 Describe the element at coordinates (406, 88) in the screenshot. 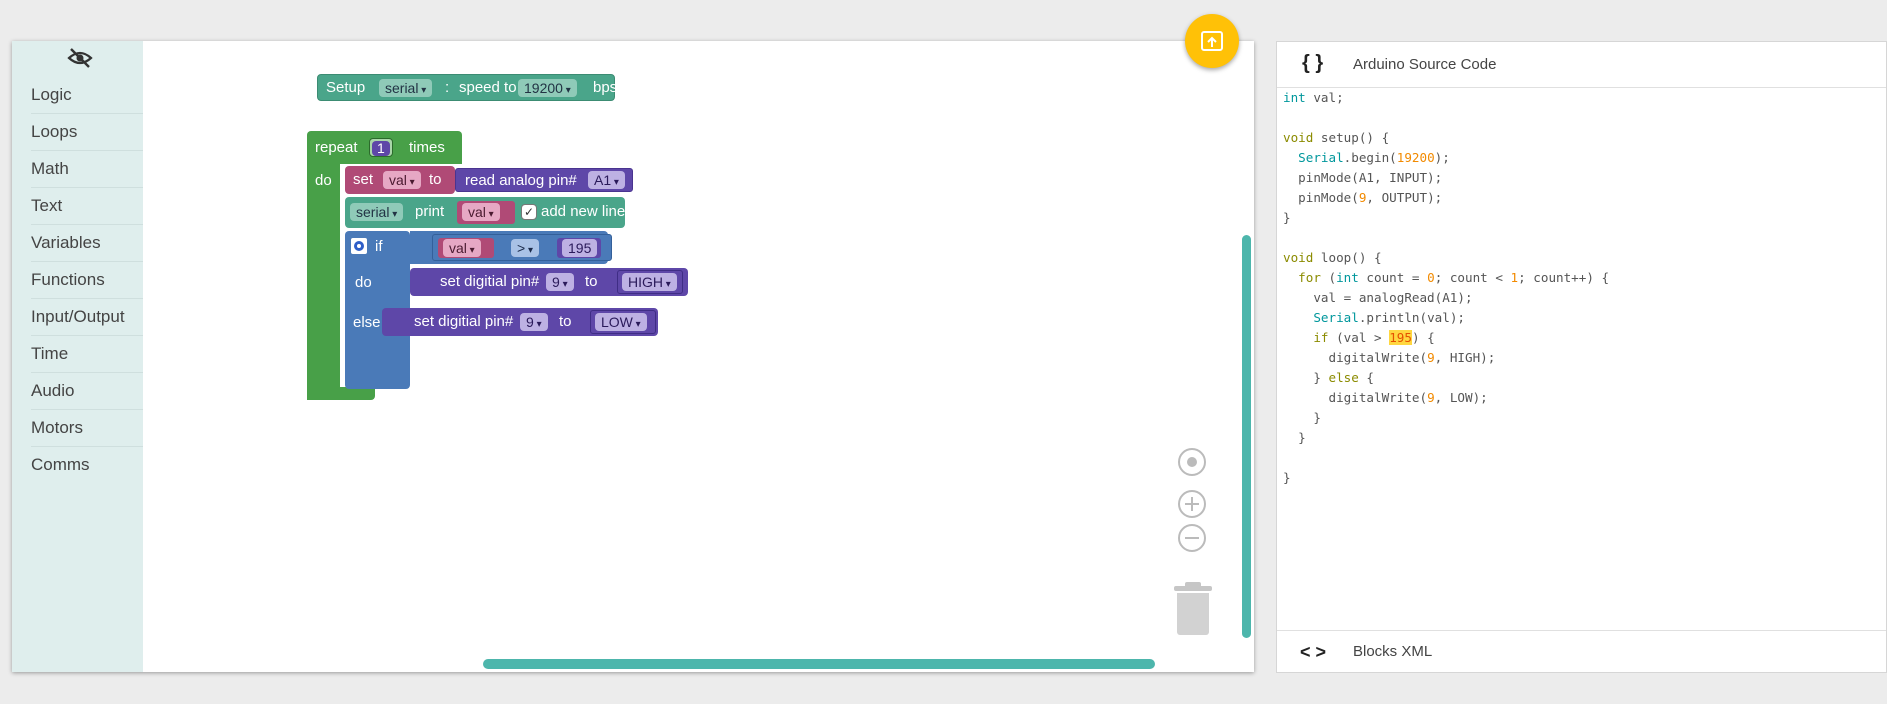

I see `serial-port-dropdown: serial` at that location.